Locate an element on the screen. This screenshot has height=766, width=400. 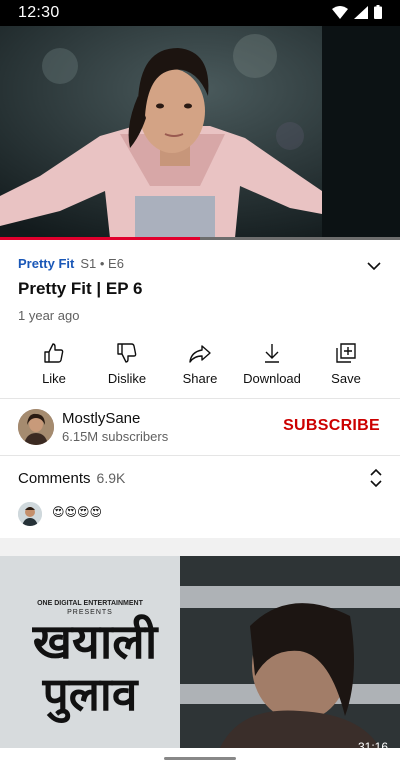
gesture-nav-bar is located at coordinates (200, 757).